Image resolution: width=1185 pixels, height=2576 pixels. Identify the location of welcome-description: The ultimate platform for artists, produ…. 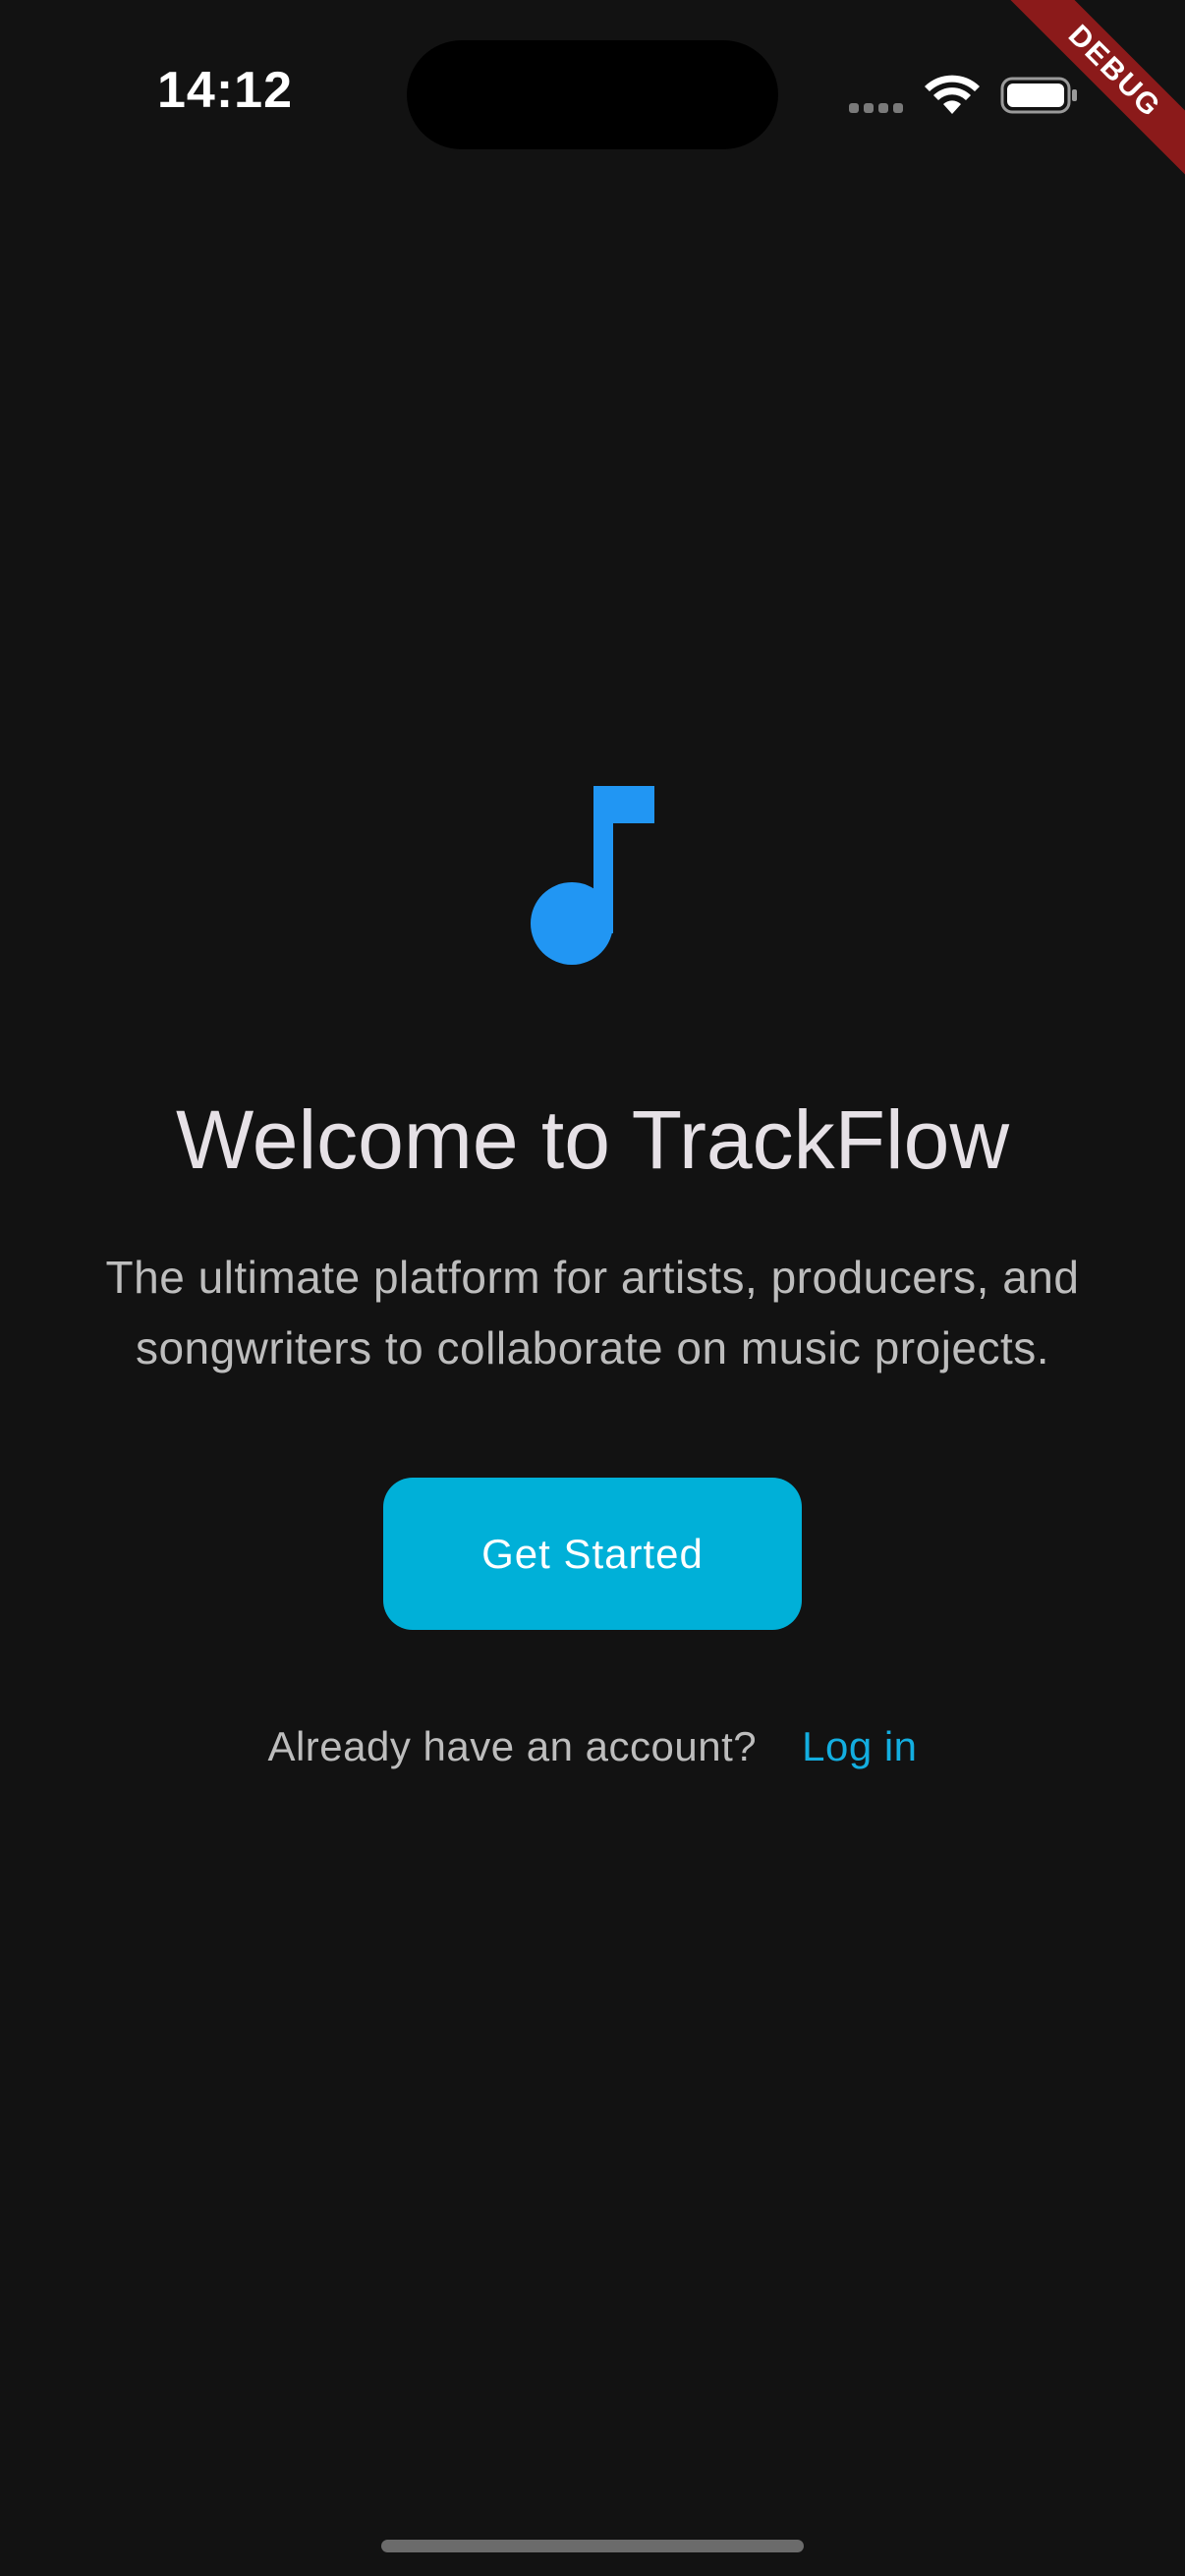
(592, 1312).